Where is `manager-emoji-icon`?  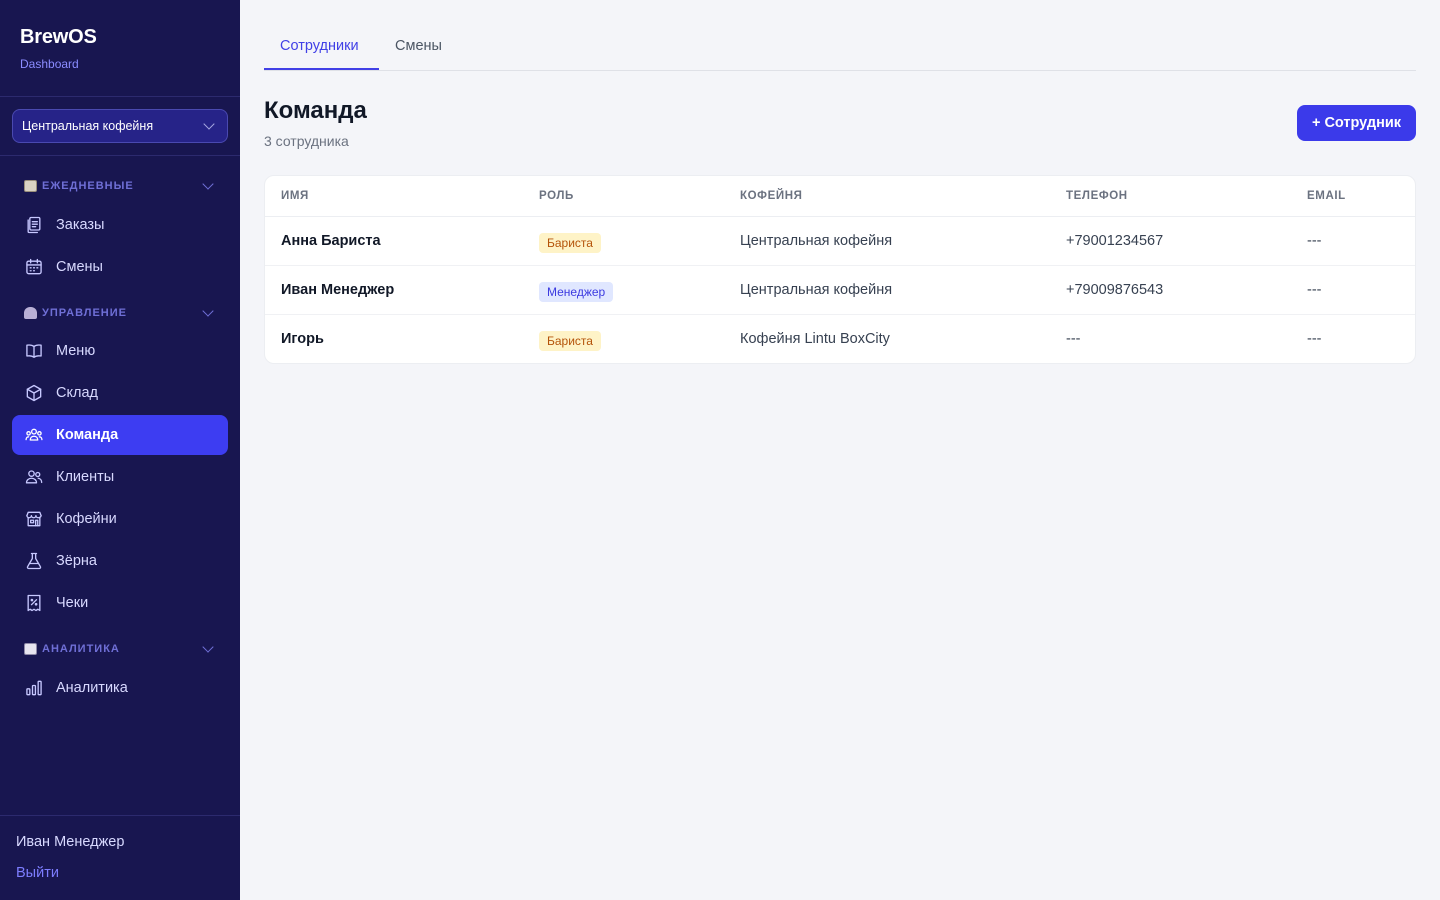
manager-emoji-icon is located at coordinates (30, 313).